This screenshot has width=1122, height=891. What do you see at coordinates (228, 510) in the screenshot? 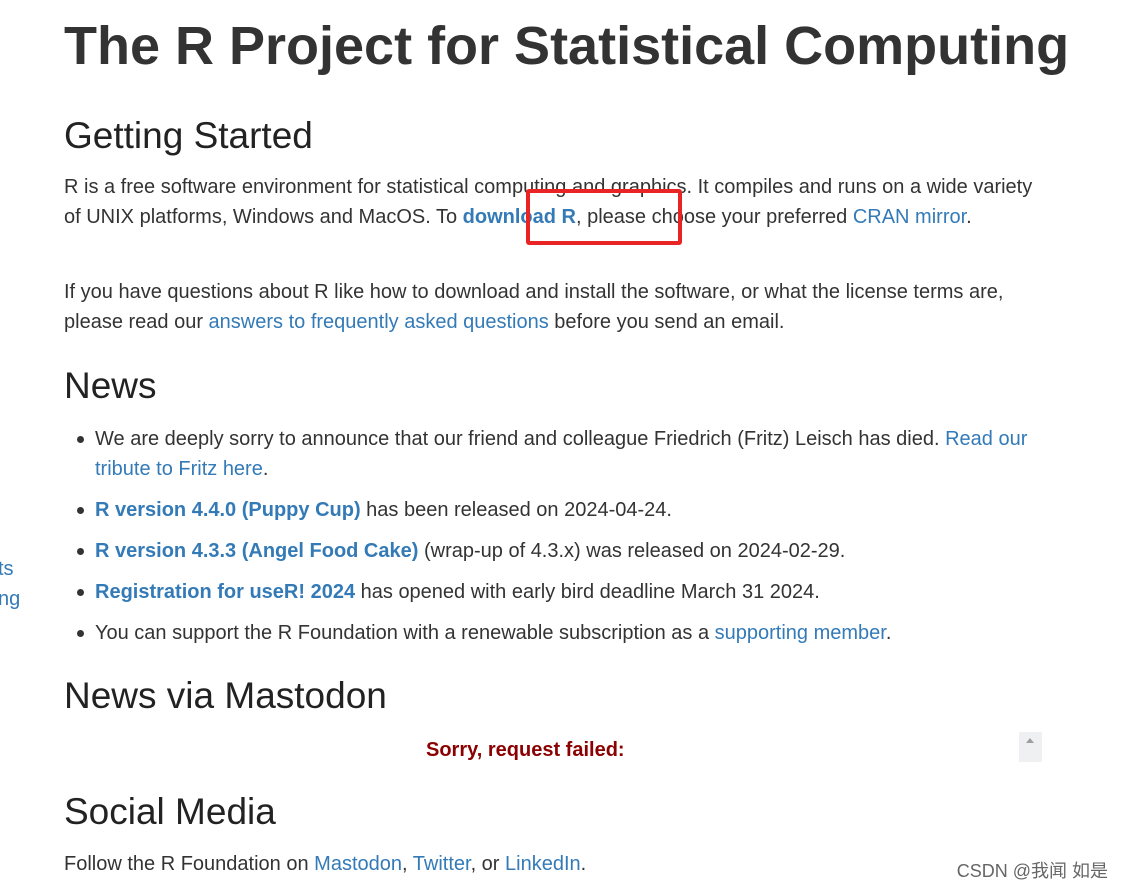
I see `r-440-link: R version 4.4.0 (Puppy Cup)` at bounding box center [228, 510].